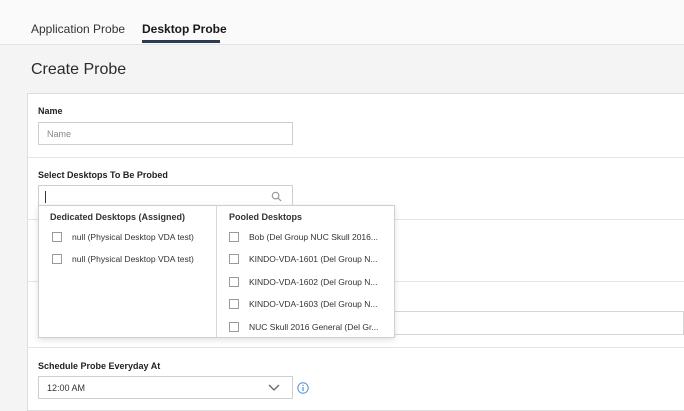 This screenshot has width=684, height=411. I want to click on search-icon, so click(276, 196).